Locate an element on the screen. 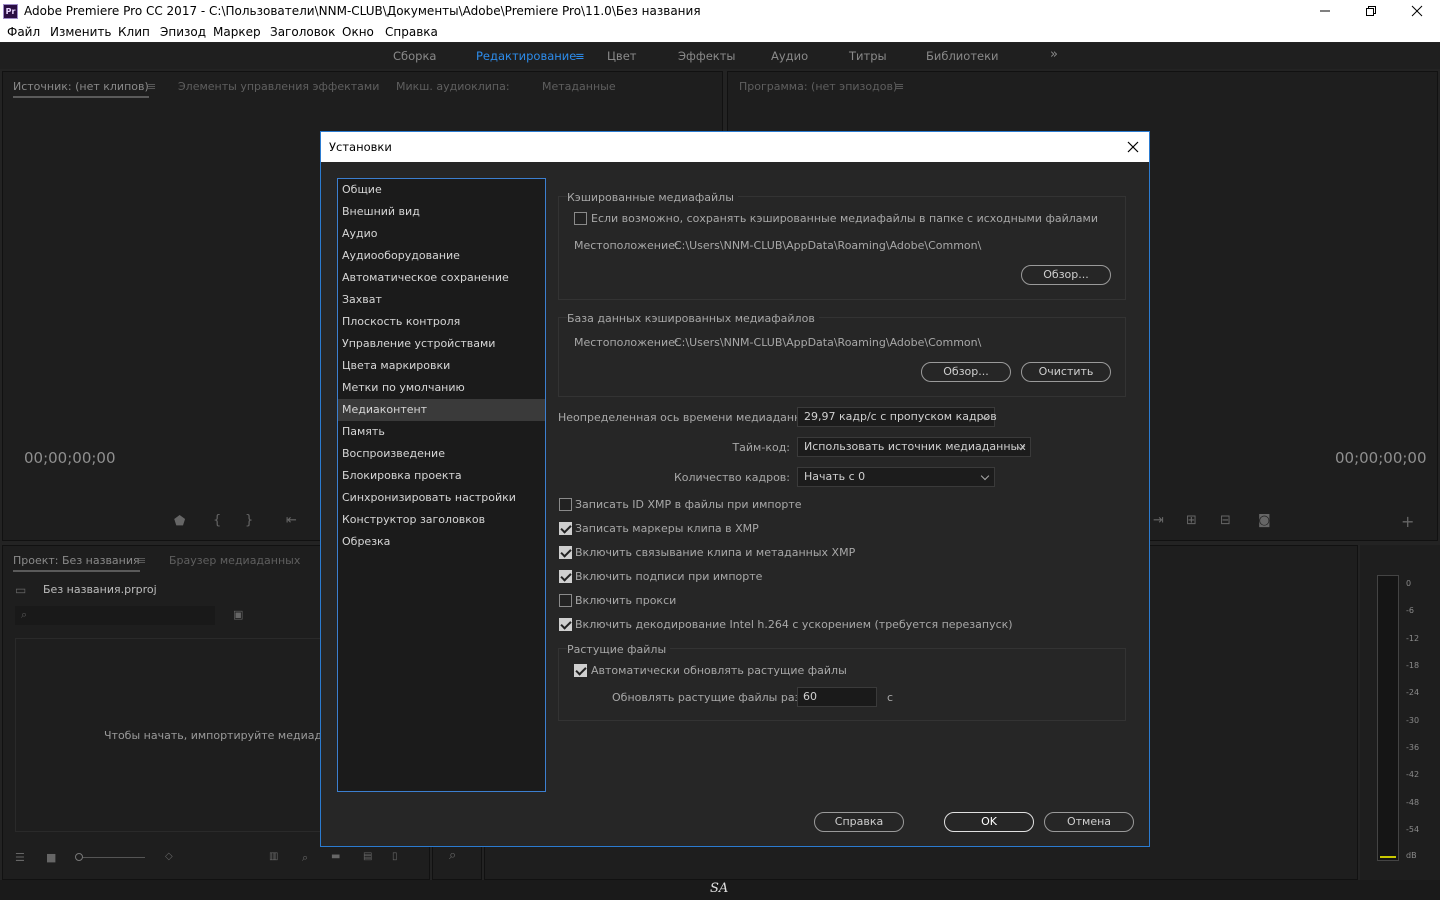 The width and height of the screenshot is (1440, 900). category-audio: Аудио is located at coordinates (441, 234).